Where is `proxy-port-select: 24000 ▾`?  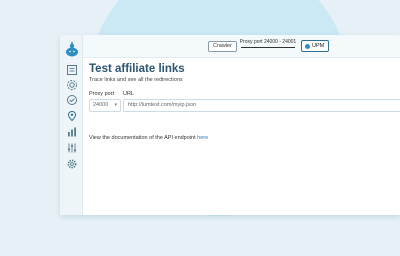 proxy-port-select: 24000 ▾ is located at coordinates (105, 105).